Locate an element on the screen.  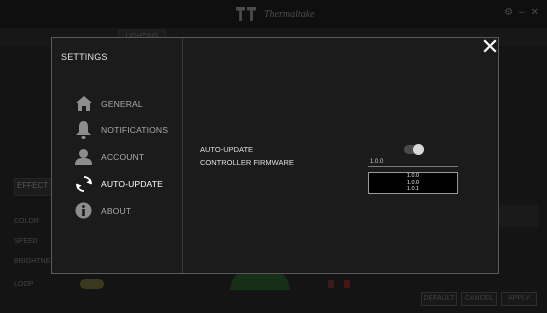
auto-update-label: AUTO-UPDATE is located at coordinates (227, 149).